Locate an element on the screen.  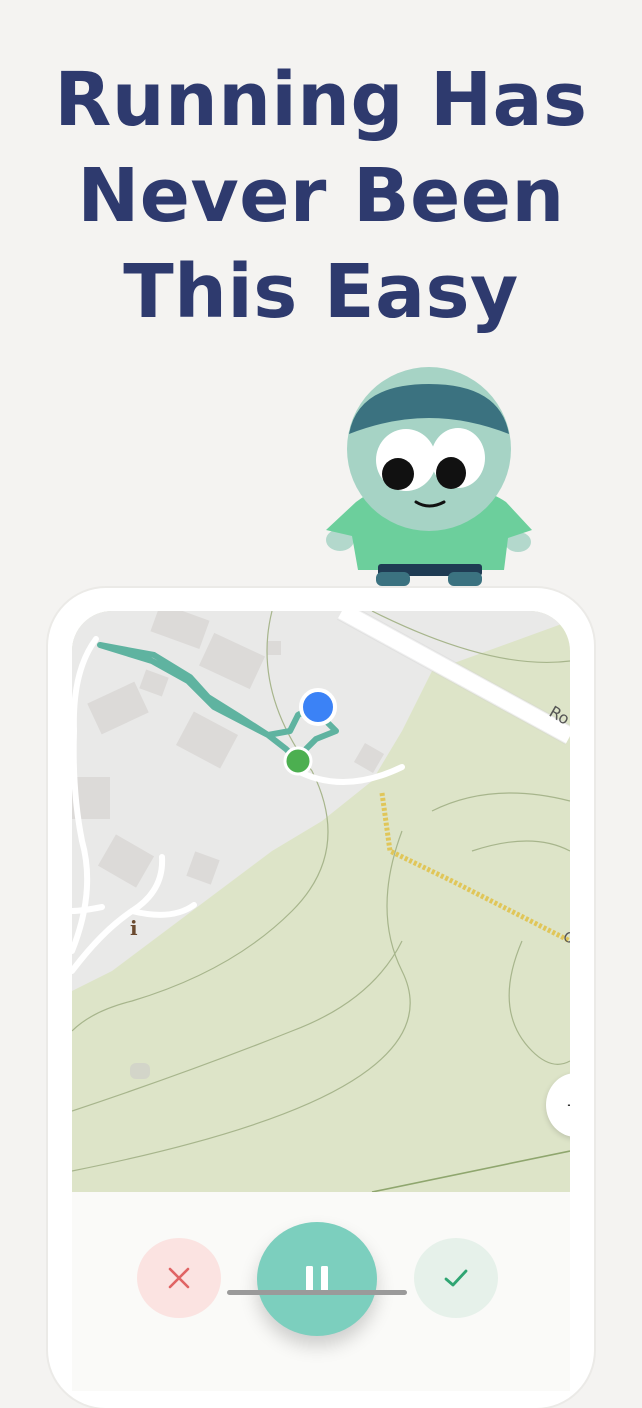
run-controls is located at coordinates (321, 1291).